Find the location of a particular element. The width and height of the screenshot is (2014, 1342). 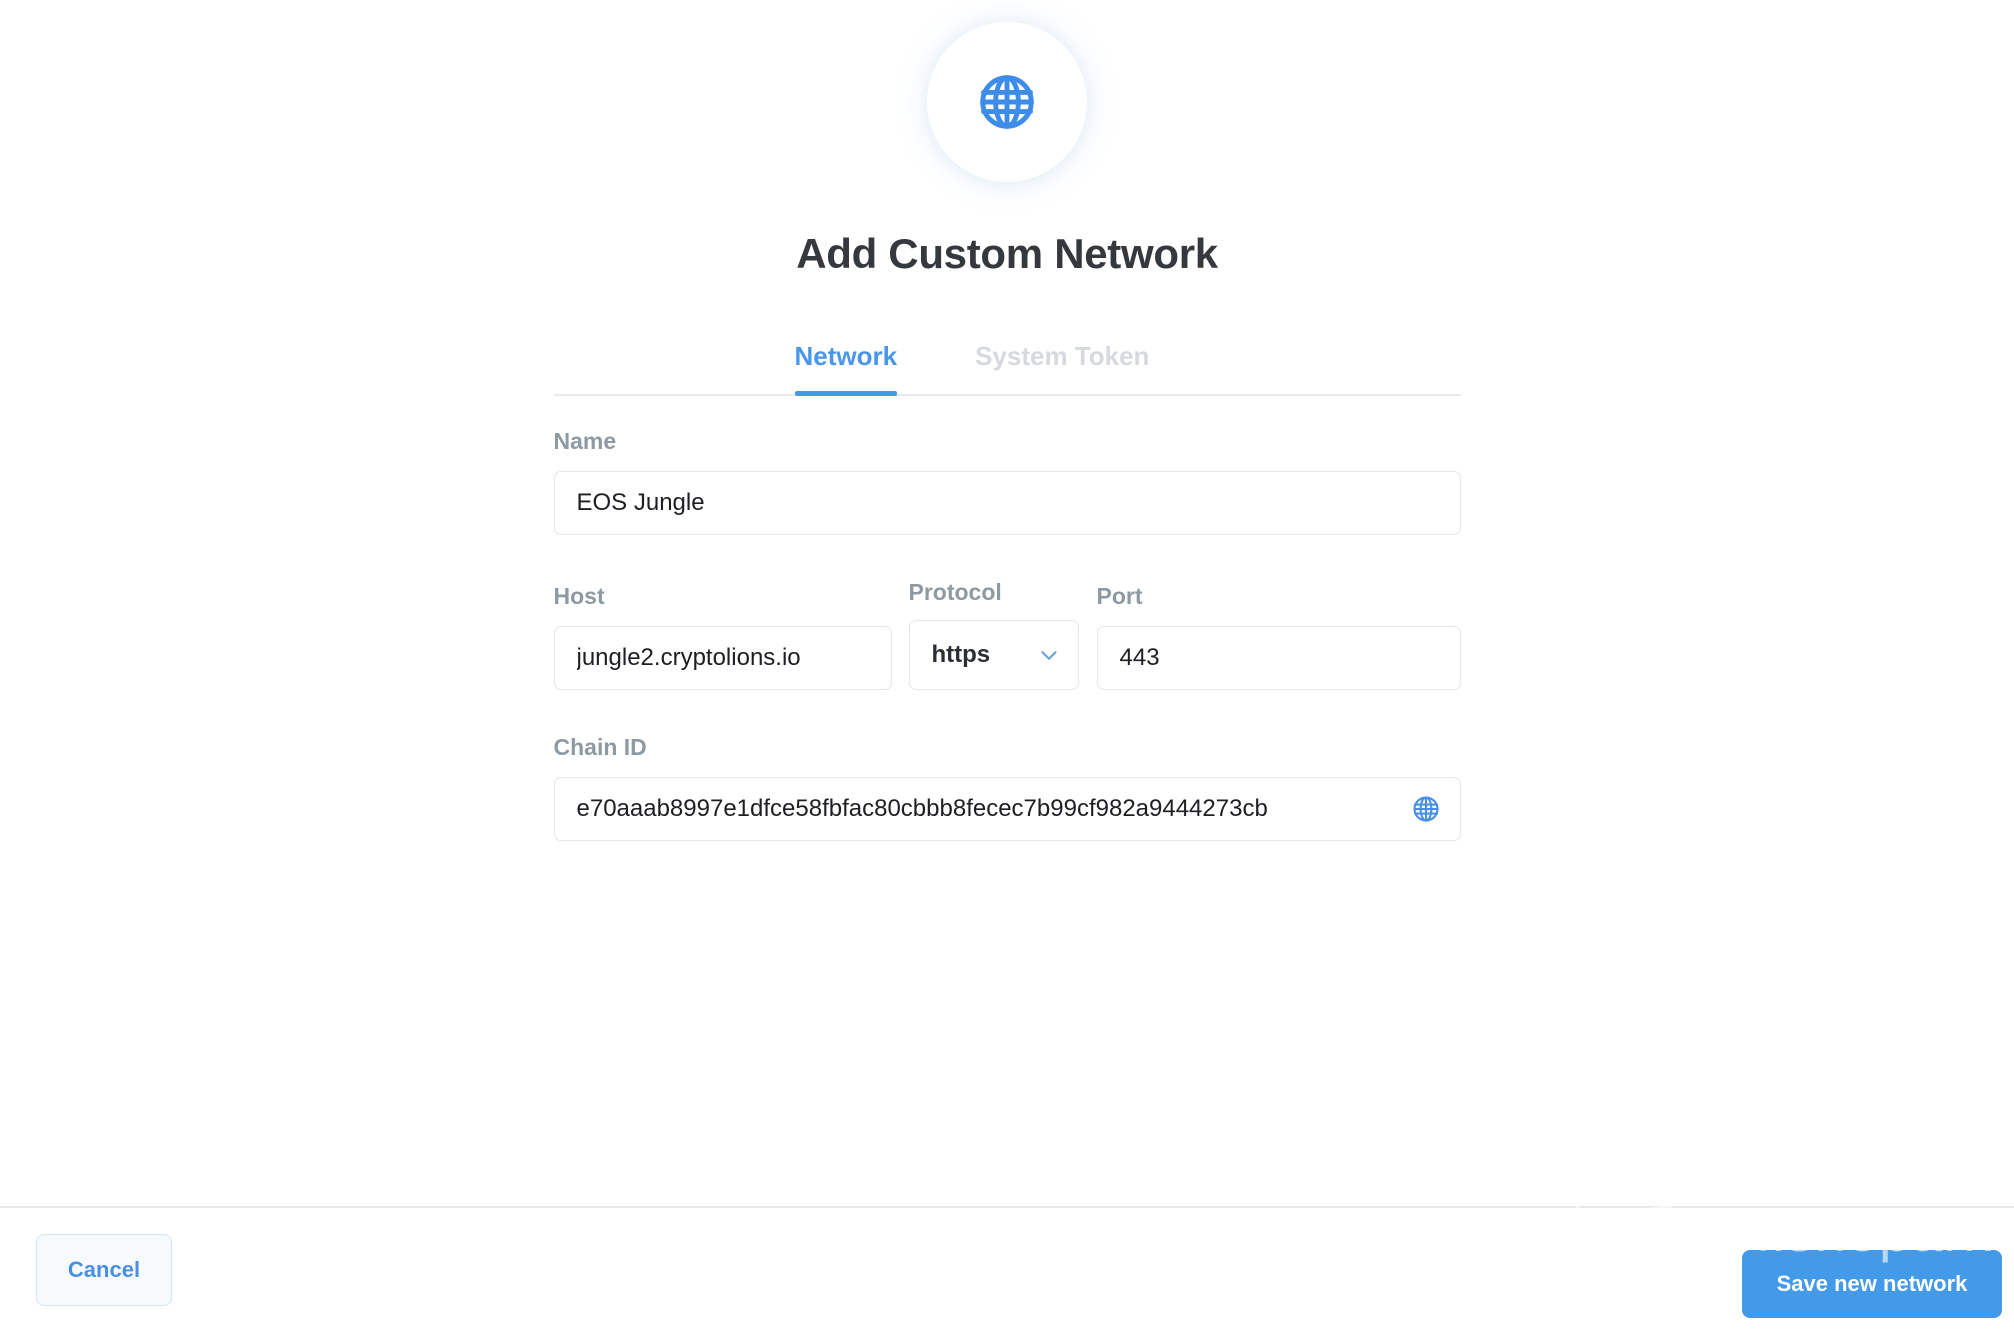

field-host: Host is located at coordinates (722, 636).